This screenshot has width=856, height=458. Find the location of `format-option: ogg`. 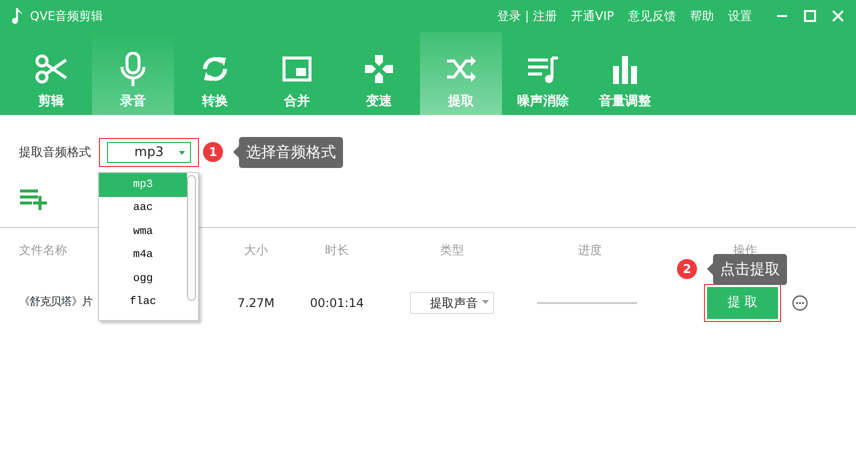

format-option: ogg is located at coordinates (143, 278).